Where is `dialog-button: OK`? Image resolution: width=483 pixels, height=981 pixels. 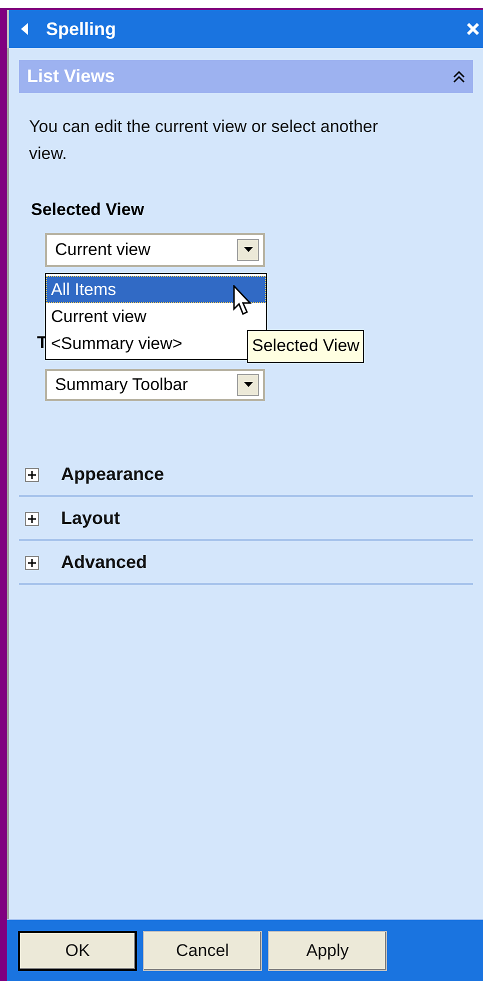
dialog-button: OK is located at coordinates (77, 950).